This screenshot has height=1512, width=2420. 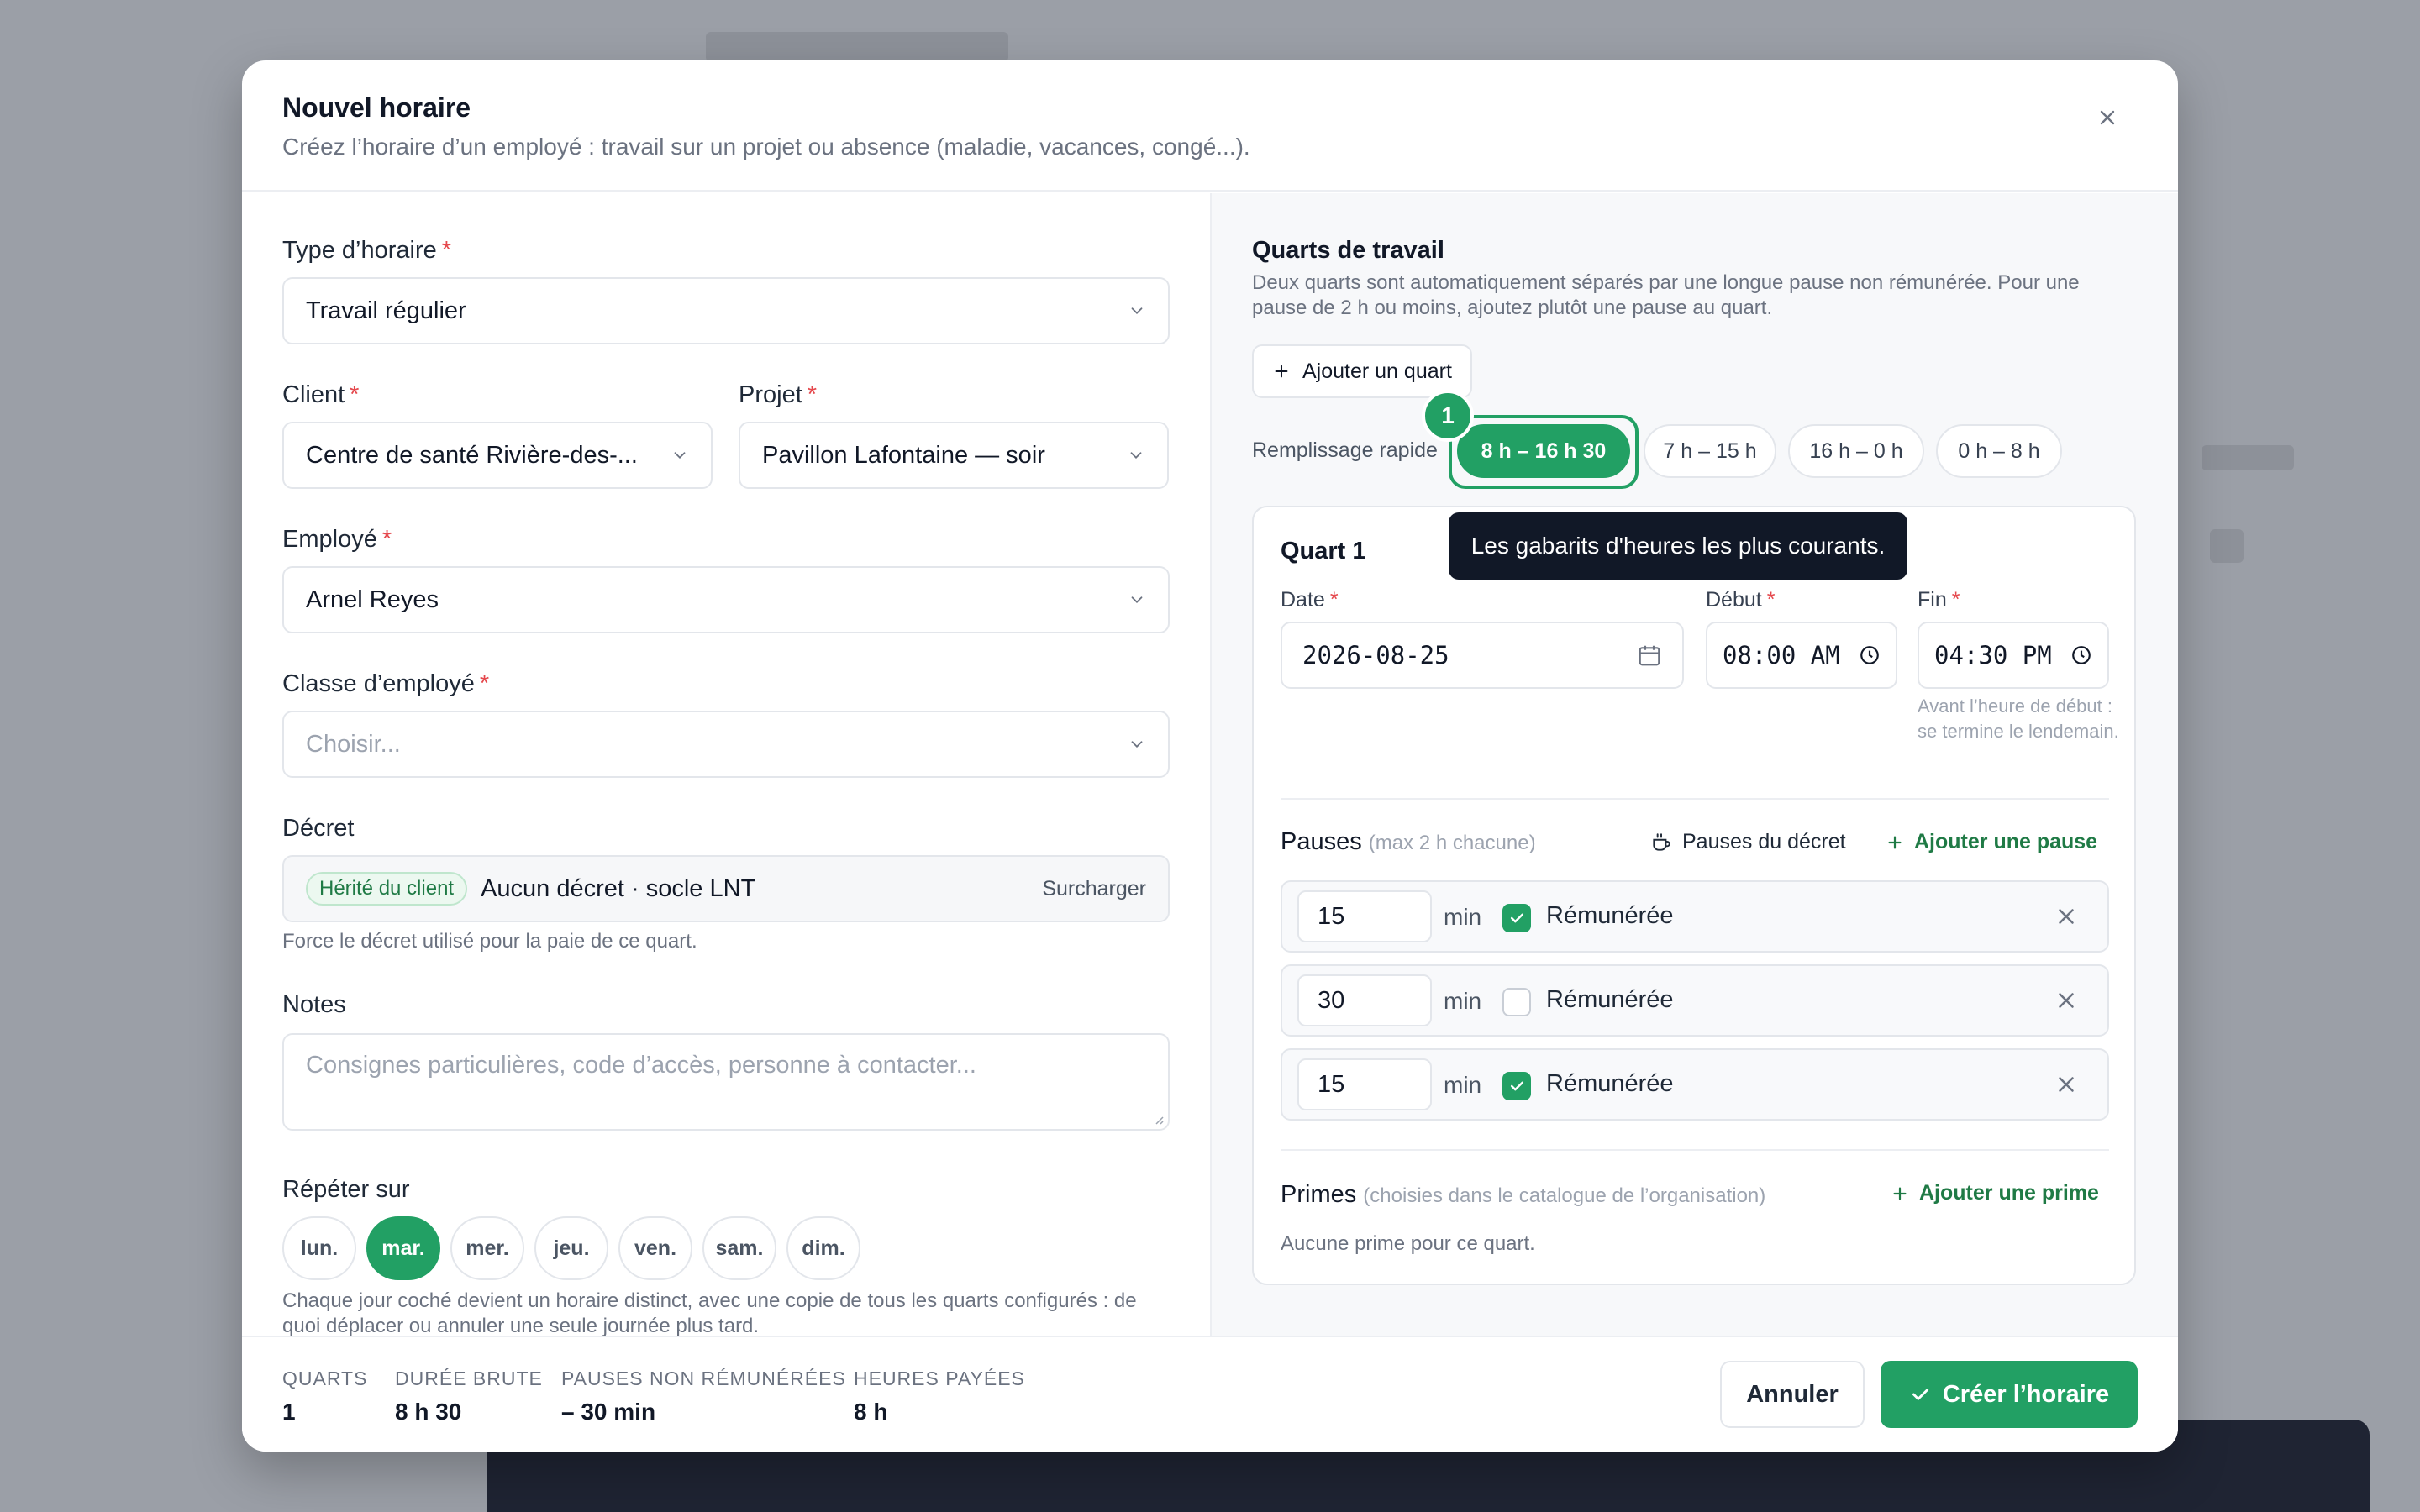 I want to click on add-shift-label: Ajouter un quart, so click(x=1377, y=371).